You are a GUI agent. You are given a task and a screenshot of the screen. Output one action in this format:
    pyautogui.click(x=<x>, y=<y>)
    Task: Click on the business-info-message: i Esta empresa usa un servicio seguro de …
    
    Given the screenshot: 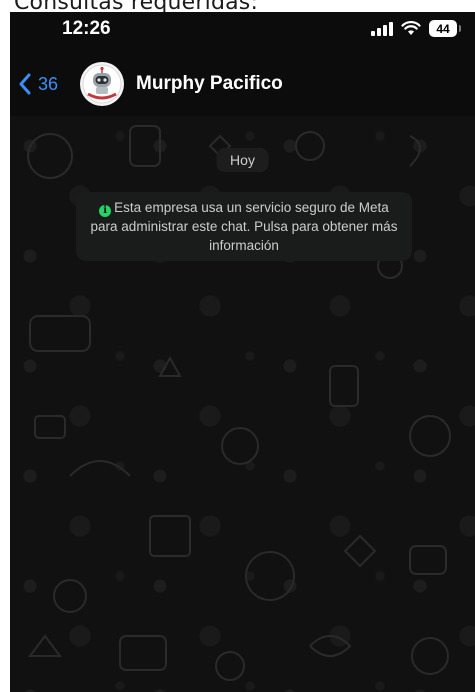 What is the action you would take?
    pyautogui.click(x=244, y=226)
    